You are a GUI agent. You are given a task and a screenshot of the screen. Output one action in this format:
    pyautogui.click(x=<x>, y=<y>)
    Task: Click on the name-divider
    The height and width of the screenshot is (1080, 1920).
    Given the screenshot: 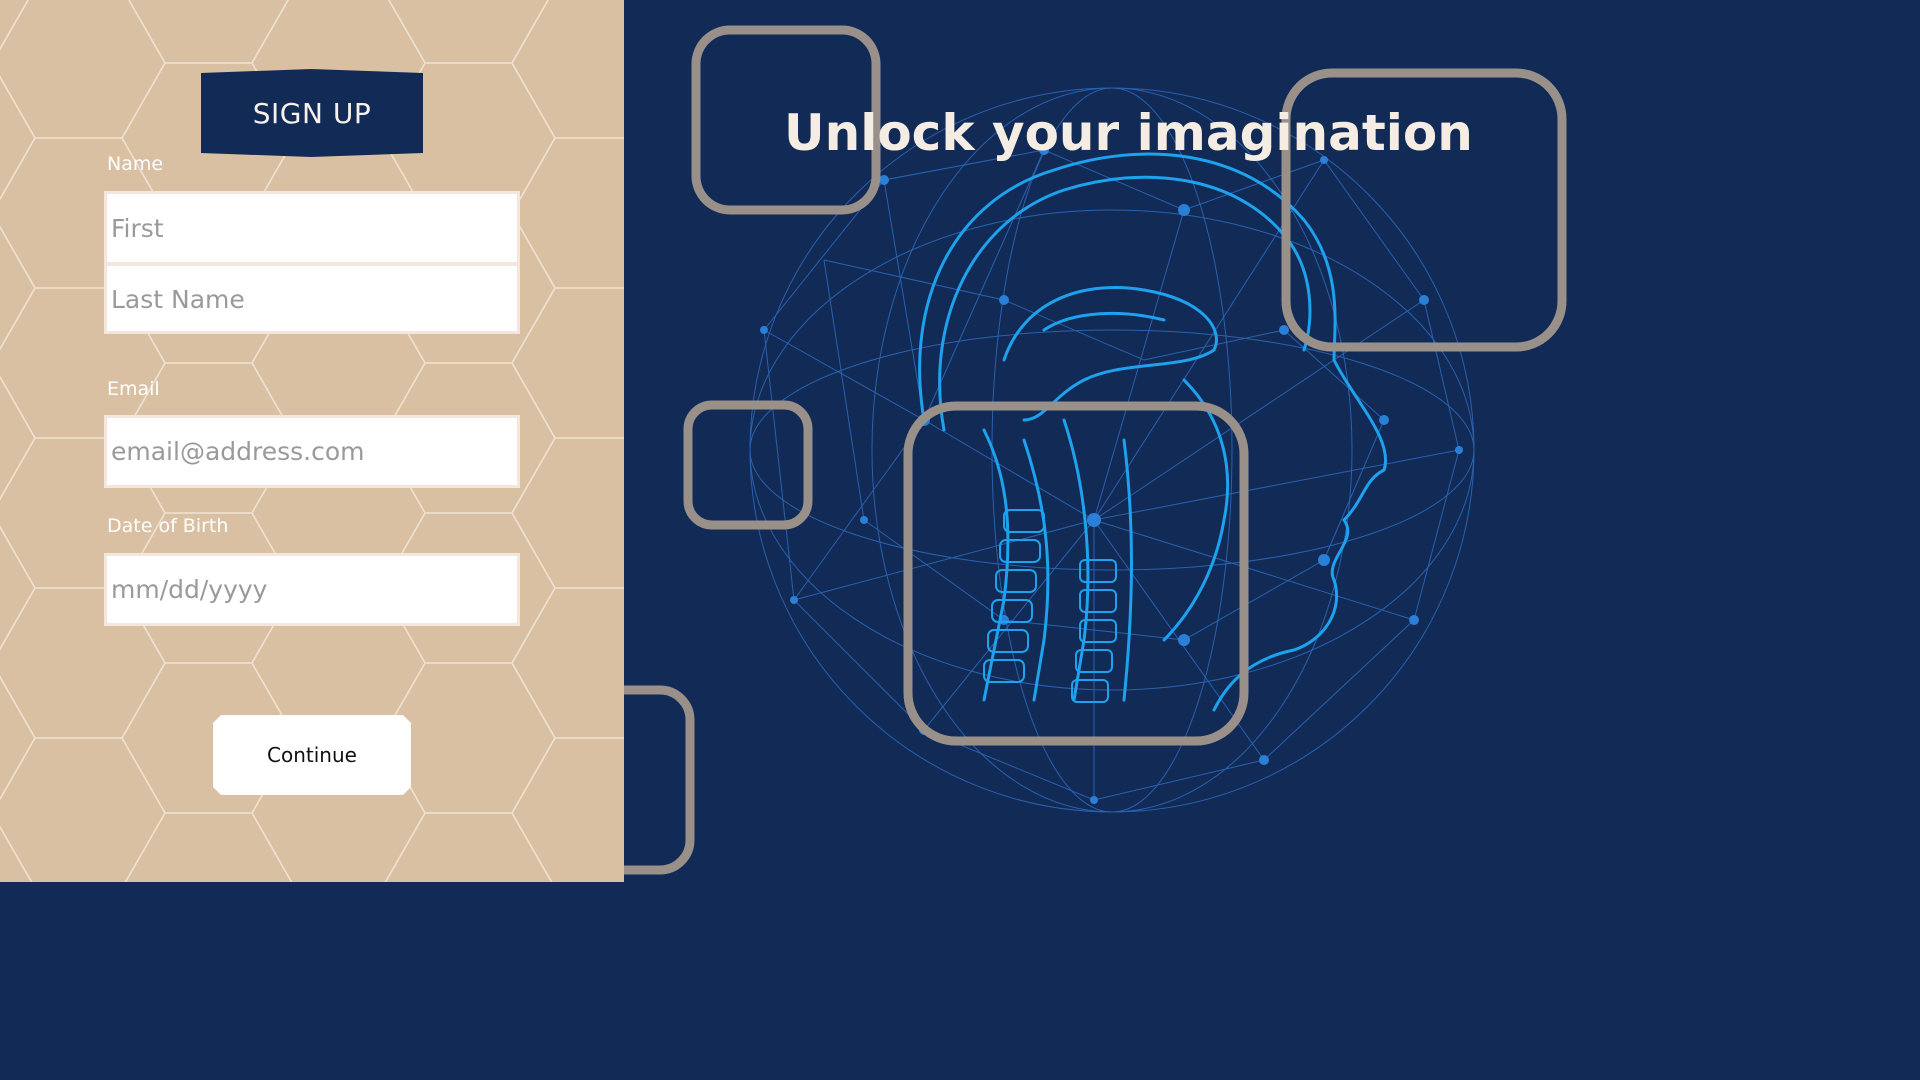 What is the action you would take?
    pyautogui.click(x=312, y=264)
    